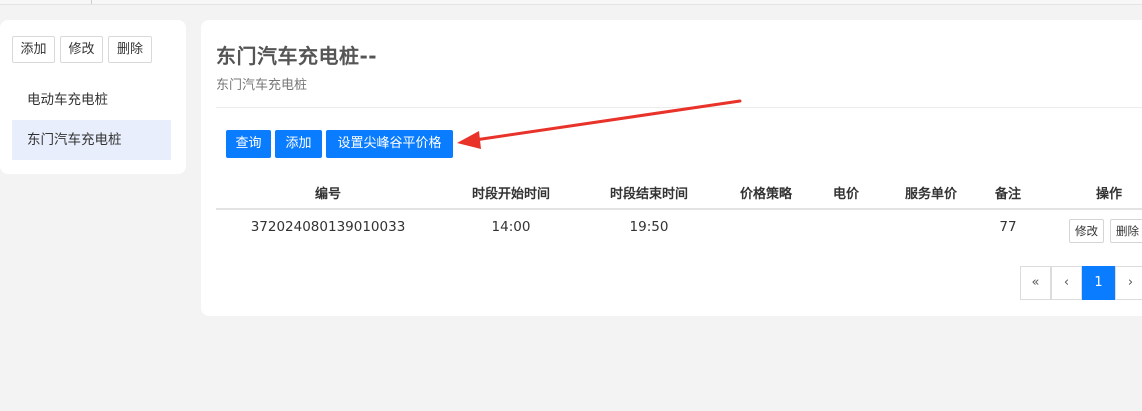  What do you see at coordinates (649, 227) in the screenshot?
I see `cell-end-time: 19:50` at bounding box center [649, 227].